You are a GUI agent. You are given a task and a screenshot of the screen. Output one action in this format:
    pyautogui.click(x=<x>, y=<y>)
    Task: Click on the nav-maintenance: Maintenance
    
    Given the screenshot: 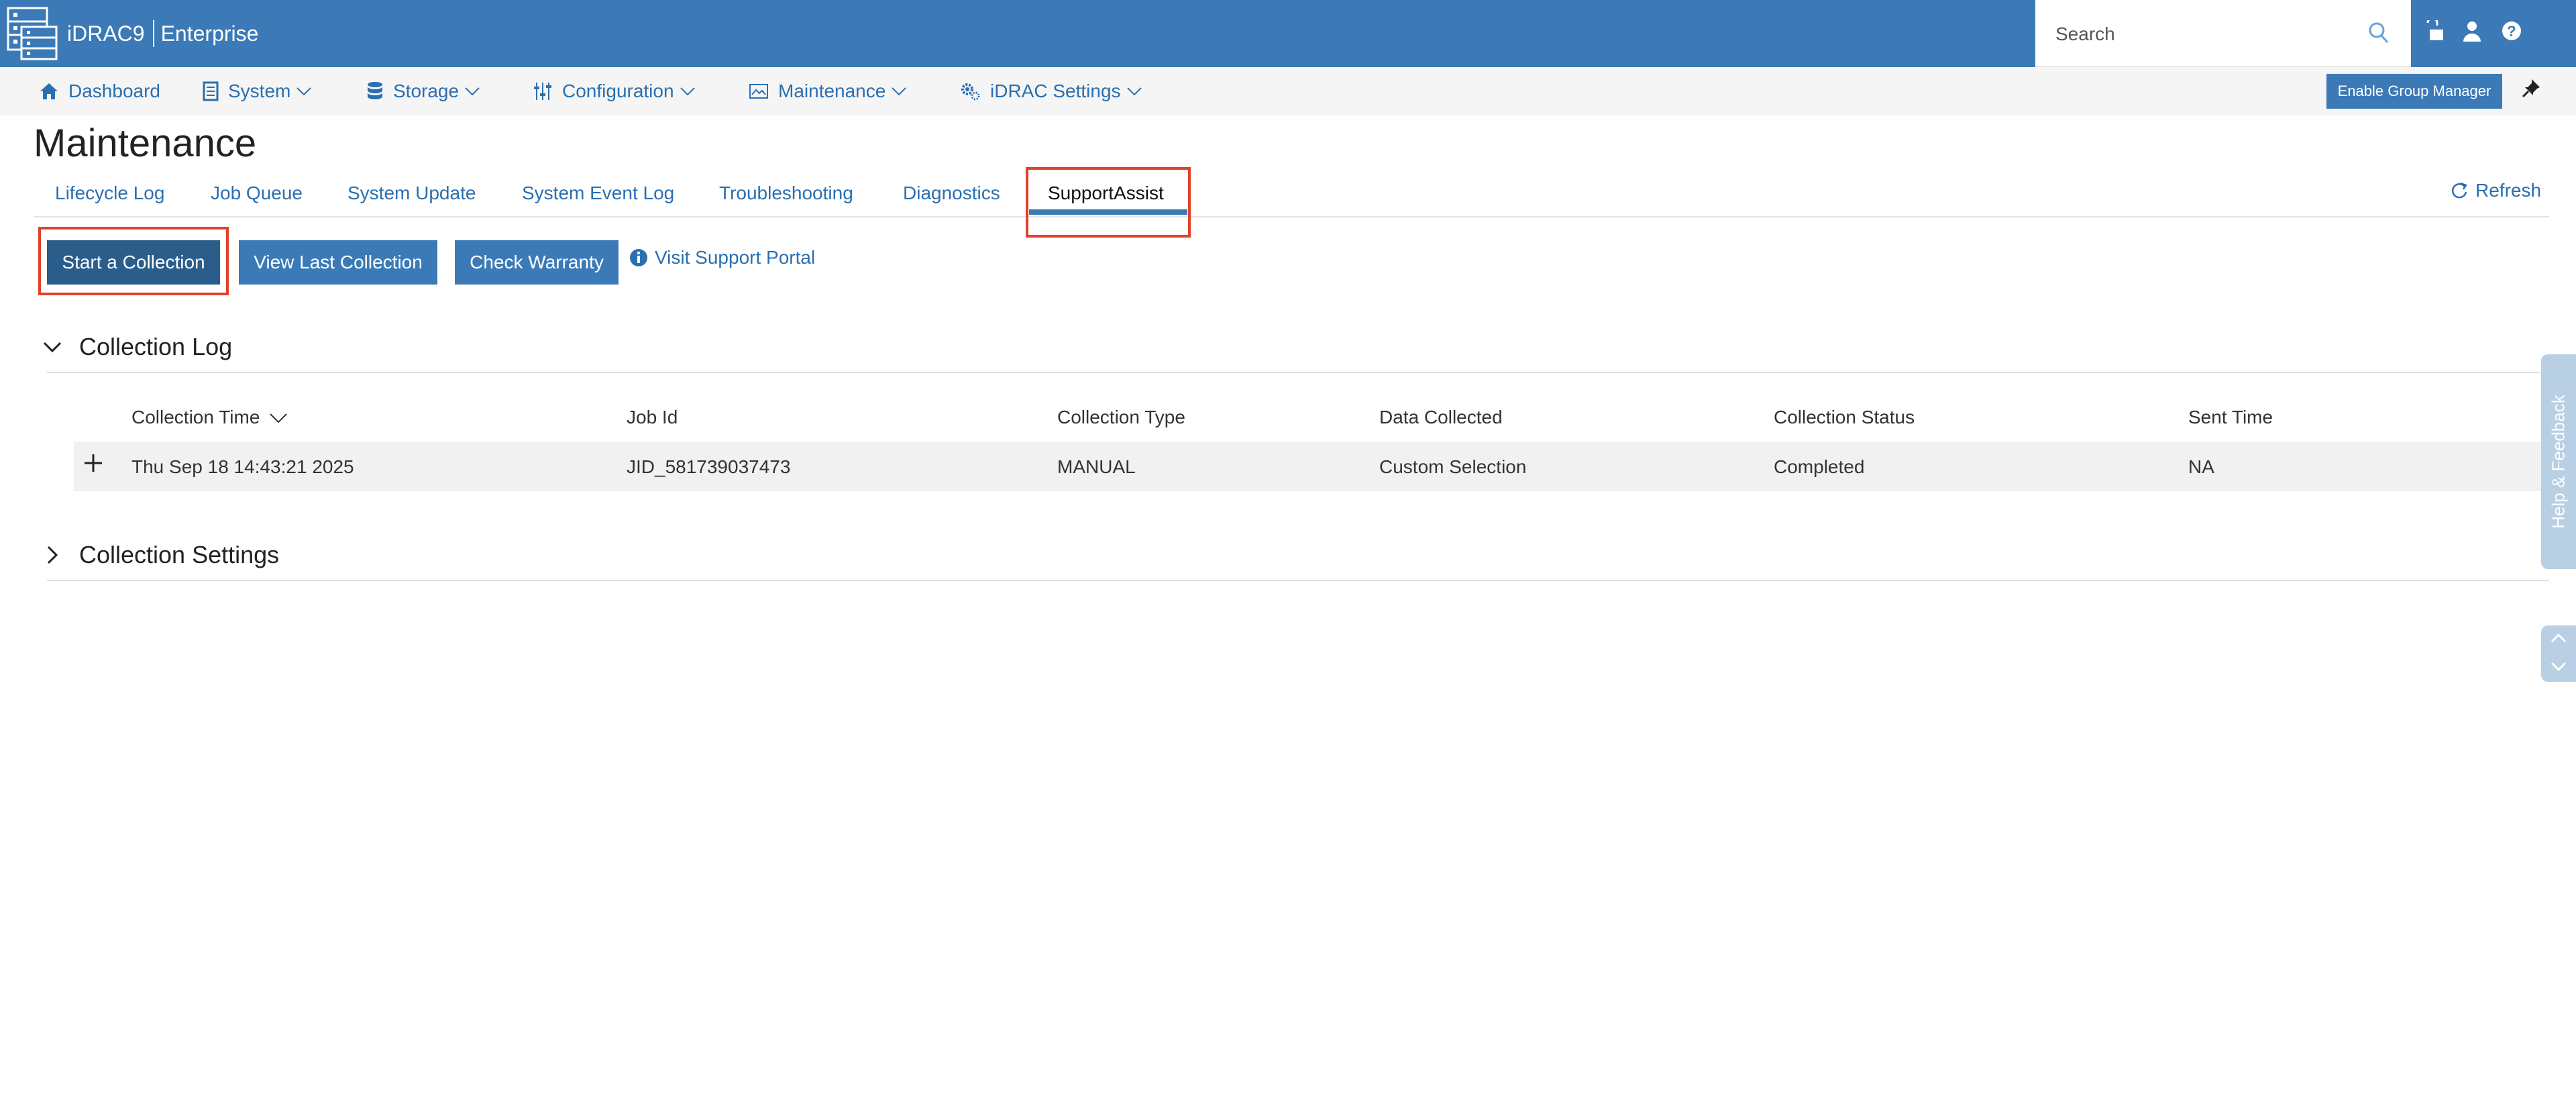 What is the action you would take?
    pyautogui.click(x=828, y=91)
    